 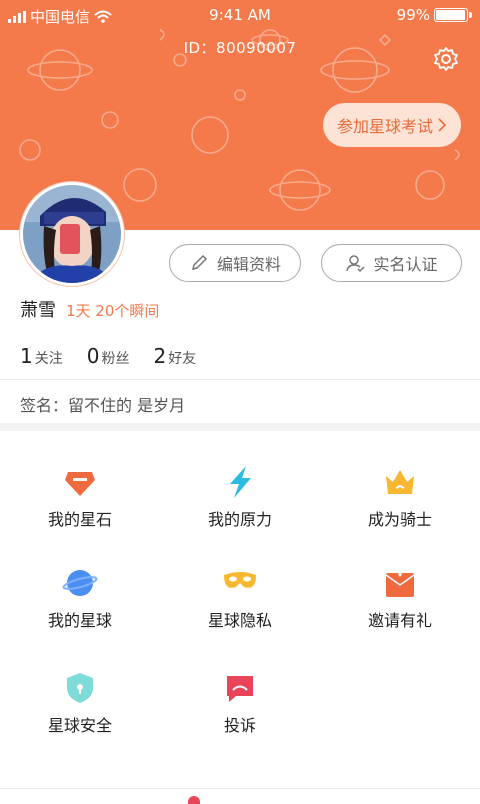 What do you see at coordinates (160, 356) in the screenshot?
I see `stat-friends-value: 2` at bounding box center [160, 356].